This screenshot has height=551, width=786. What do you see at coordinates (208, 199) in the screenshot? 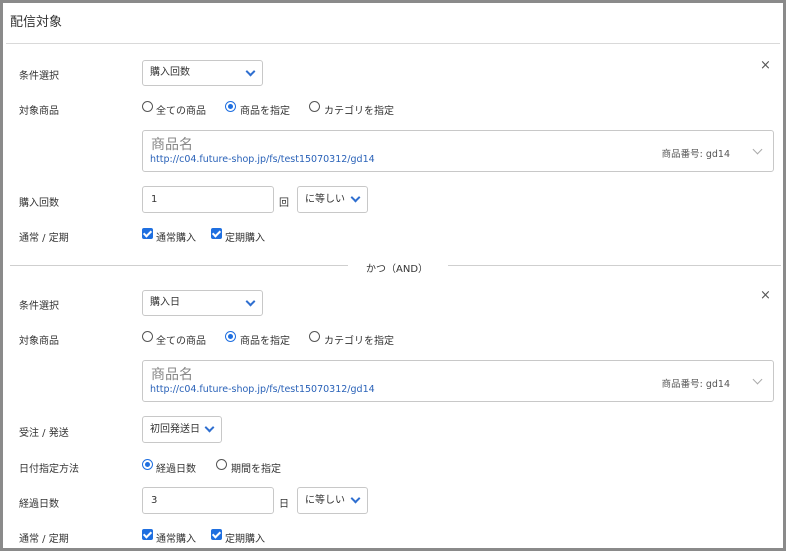
I see `purchase-count-input: 1` at bounding box center [208, 199].